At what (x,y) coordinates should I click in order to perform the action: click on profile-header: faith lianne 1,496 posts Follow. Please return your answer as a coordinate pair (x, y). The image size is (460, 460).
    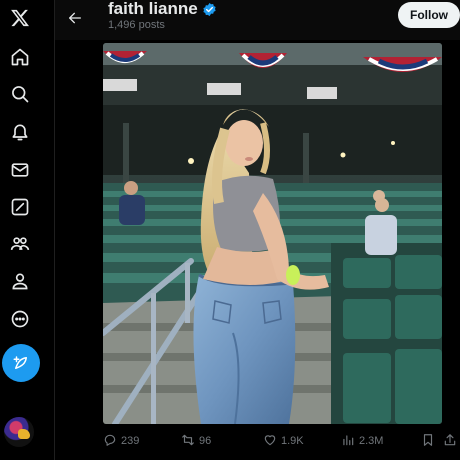
    Looking at the image, I should click on (257, 20).